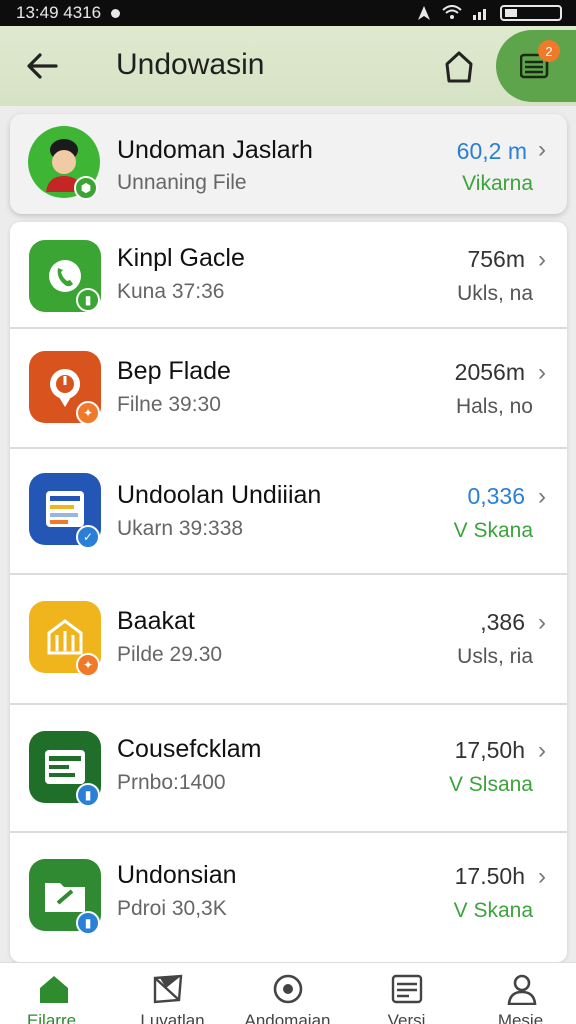 This screenshot has height=1024, width=576. Describe the element at coordinates (189, 749) in the screenshot. I see `list-item-title: Cousefcklam` at that location.